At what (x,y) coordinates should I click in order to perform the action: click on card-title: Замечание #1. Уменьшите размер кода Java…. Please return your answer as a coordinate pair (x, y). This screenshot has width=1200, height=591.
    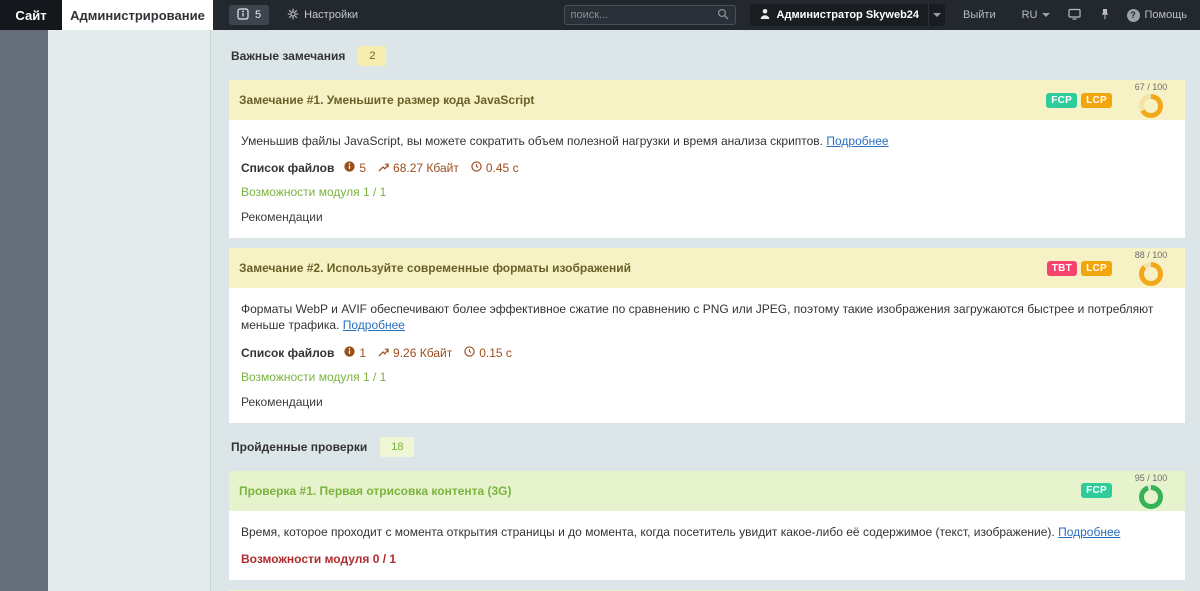
    Looking at the image, I should click on (387, 100).